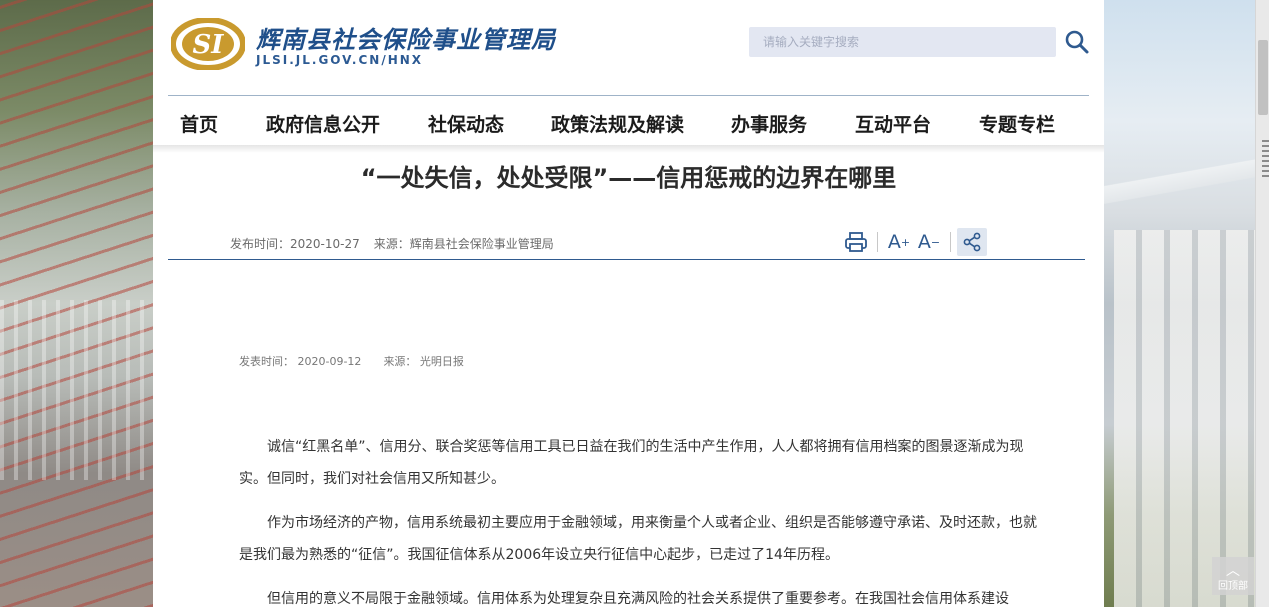 The image size is (1269, 607). I want to click on font-increase-button: A +, so click(899, 242).